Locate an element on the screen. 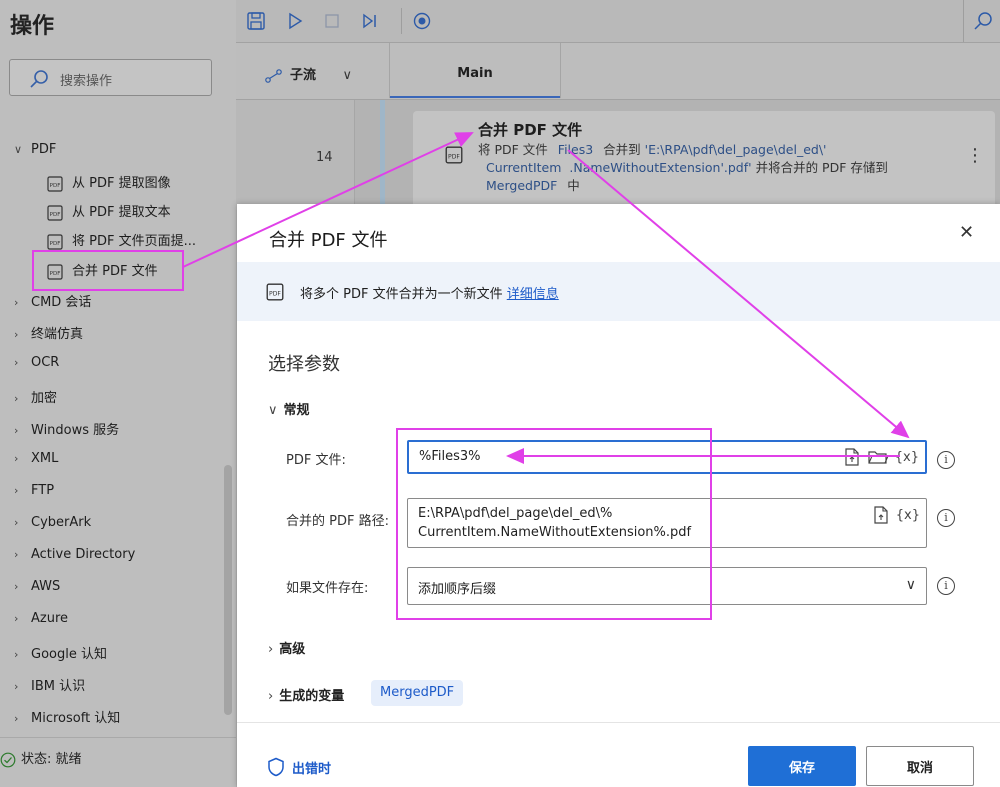 Image resolution: width=1000 pixels, height=787 pixels. more-info-link: 详细信息 is located at coordinates (533, 294).